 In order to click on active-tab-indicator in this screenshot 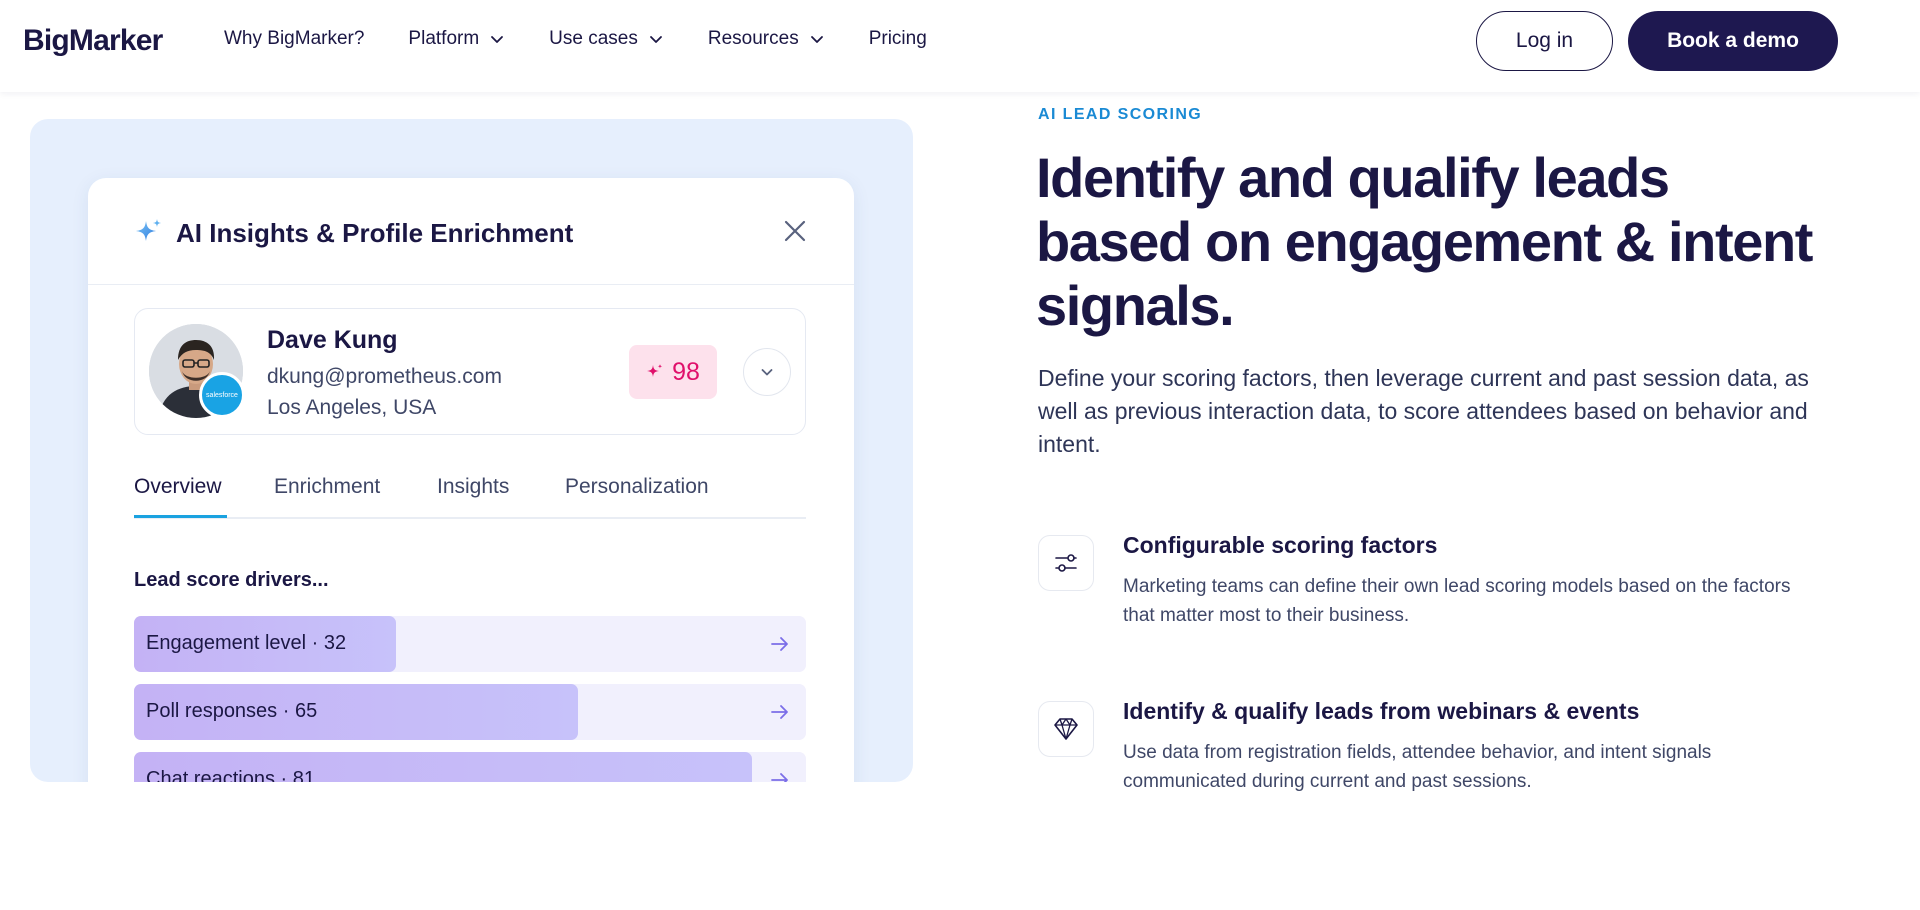, I will do `click(180, 516)`.